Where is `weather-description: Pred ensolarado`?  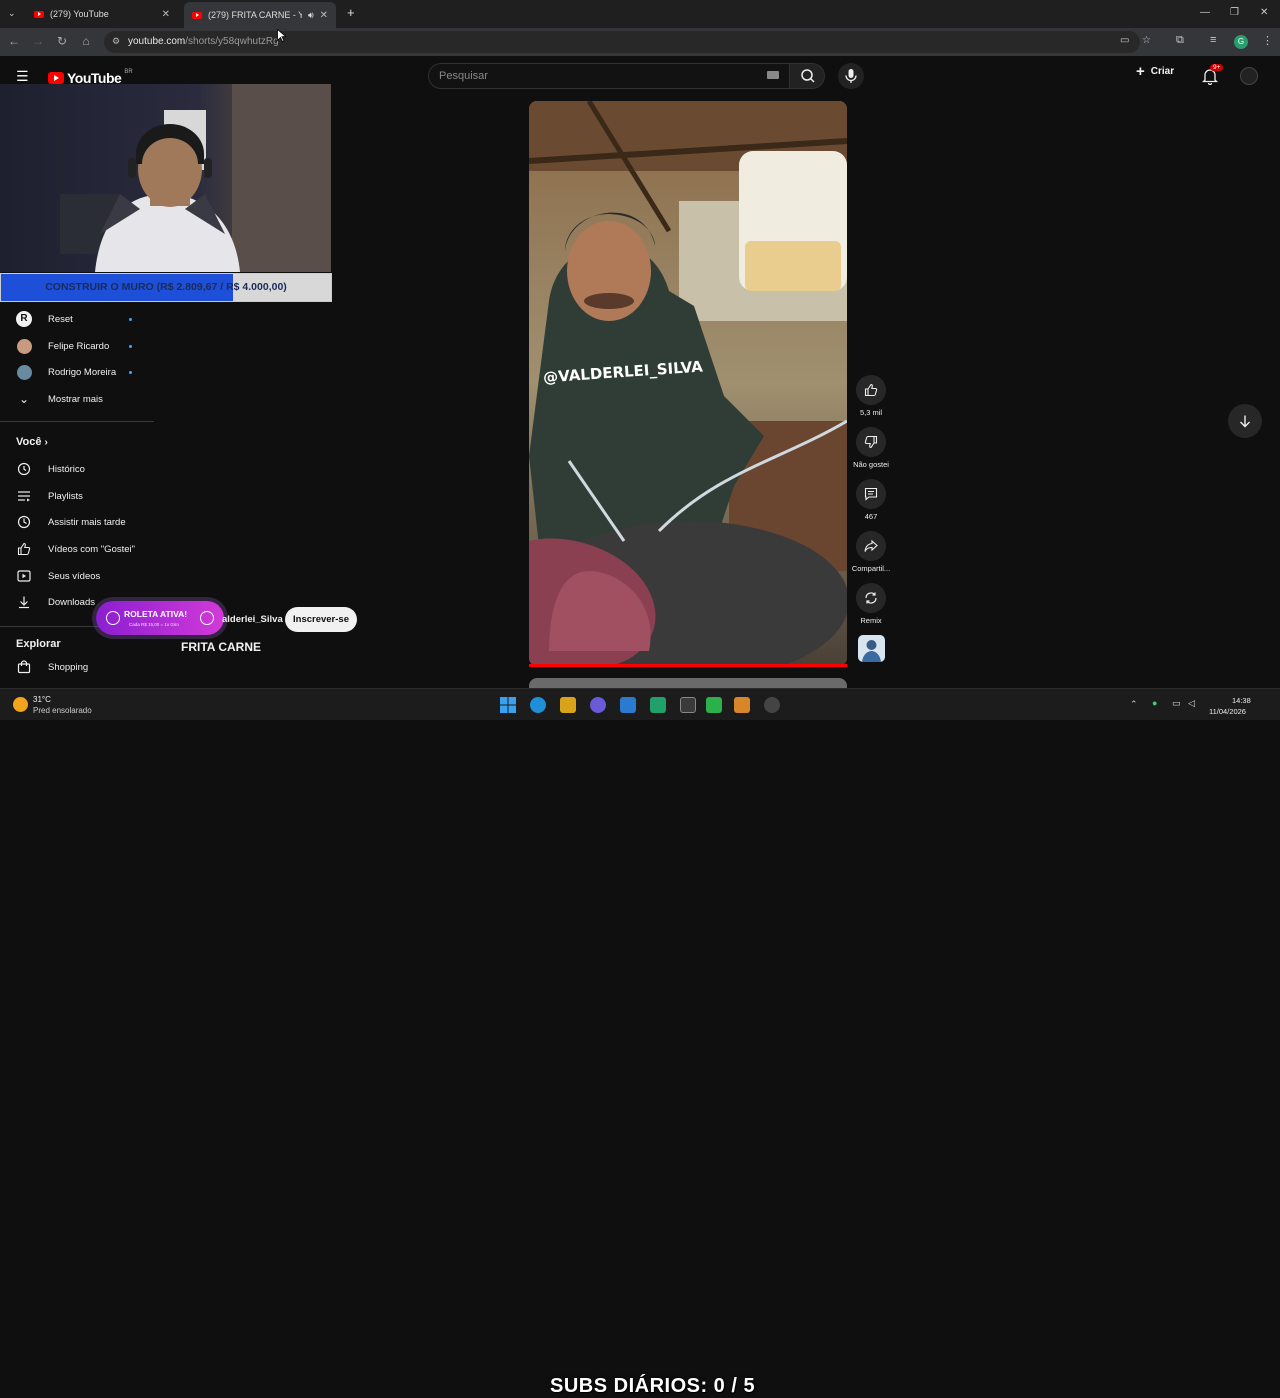
weather-description: Pred ensolarado is located at coordinates (62, 710).